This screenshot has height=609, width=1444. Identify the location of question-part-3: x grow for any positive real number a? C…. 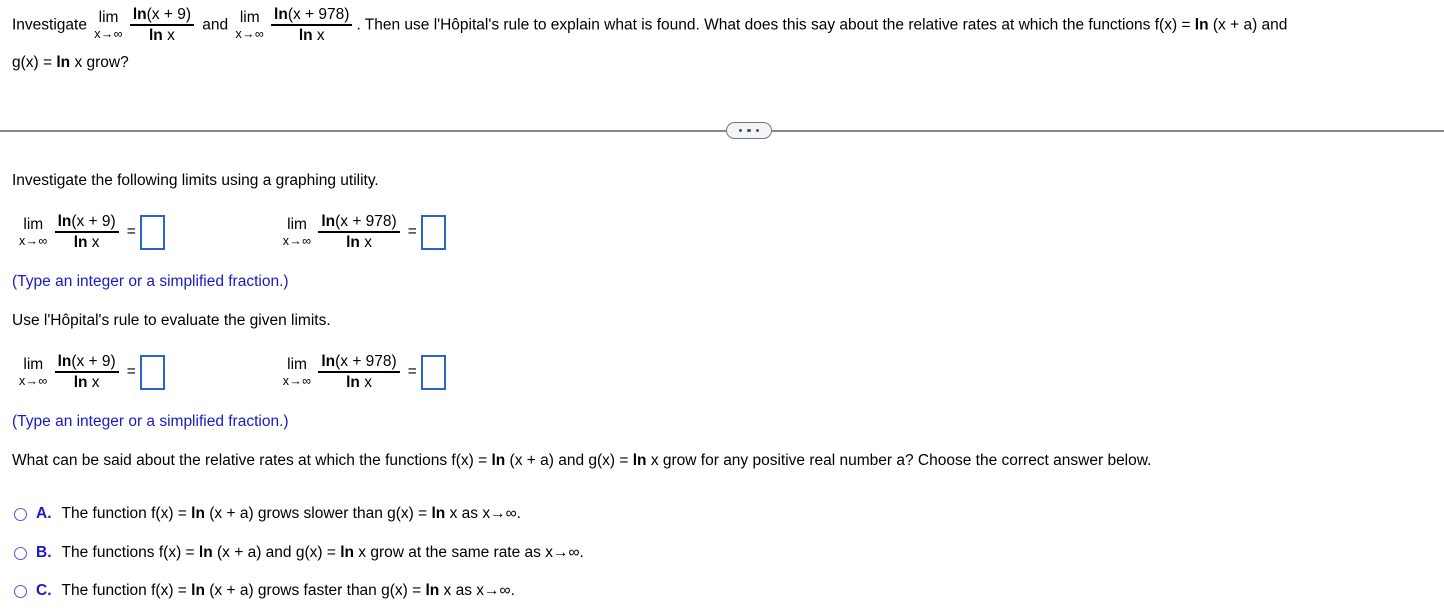
(899, 460).